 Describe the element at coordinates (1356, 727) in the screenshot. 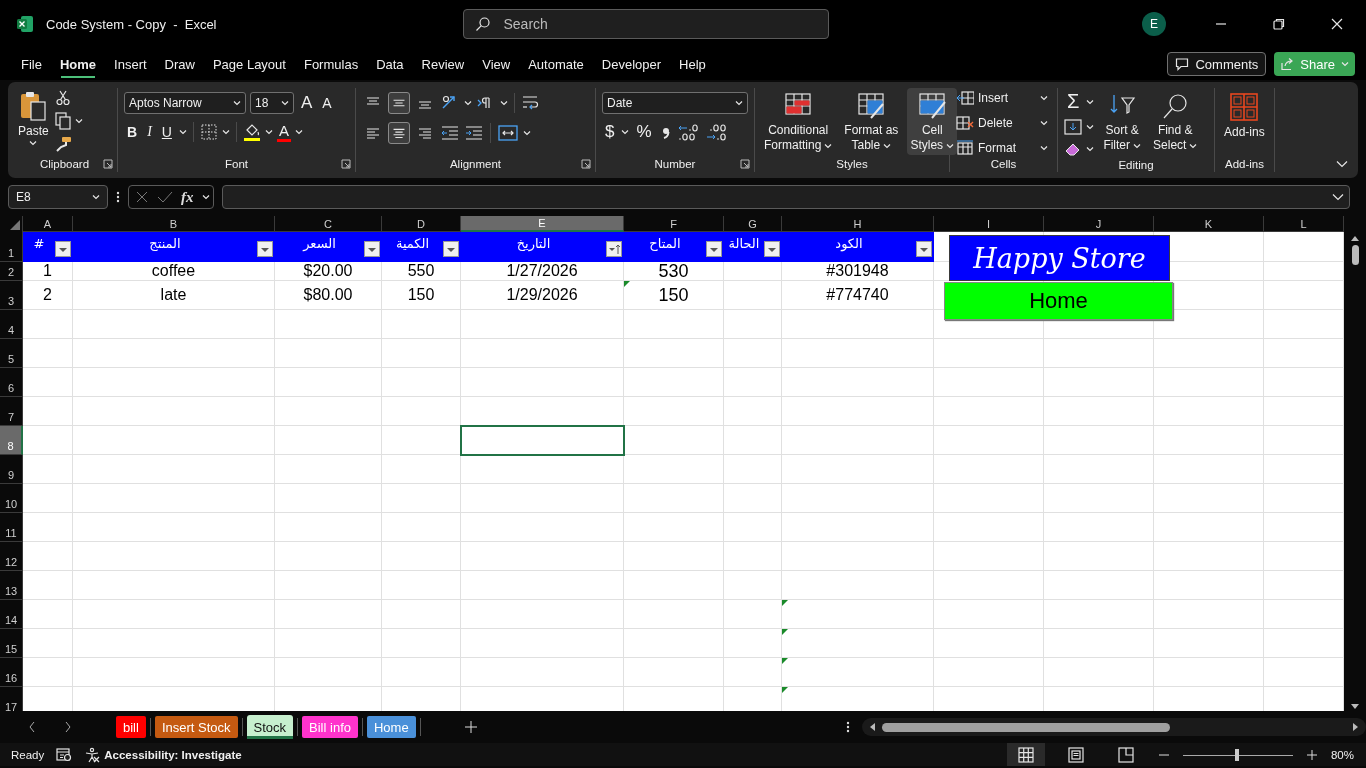

I see `scroll-right-icon` at that location.